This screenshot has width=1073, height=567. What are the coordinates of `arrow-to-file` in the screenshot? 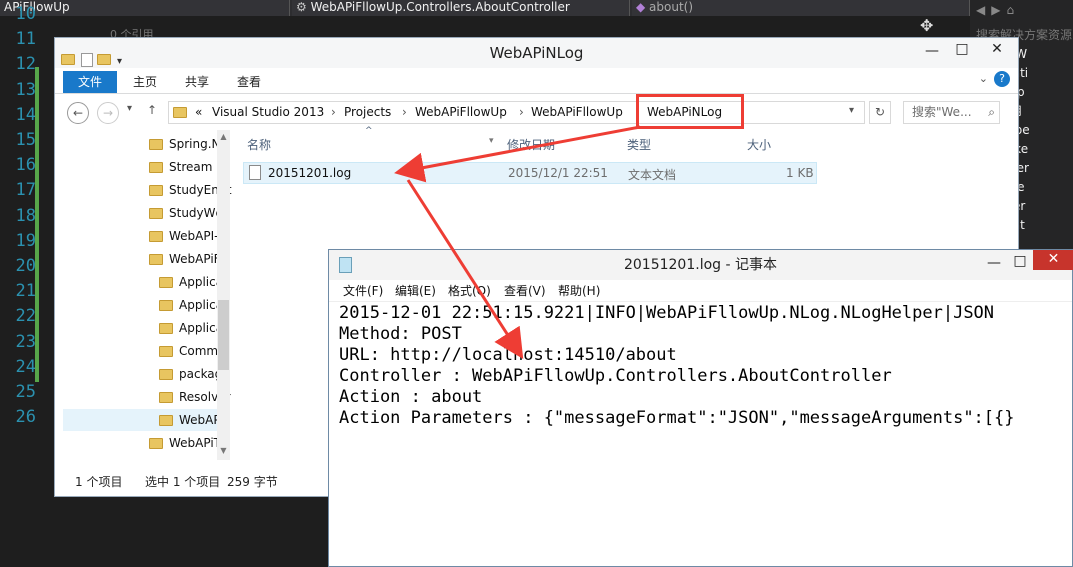 It's located at (517, 154).